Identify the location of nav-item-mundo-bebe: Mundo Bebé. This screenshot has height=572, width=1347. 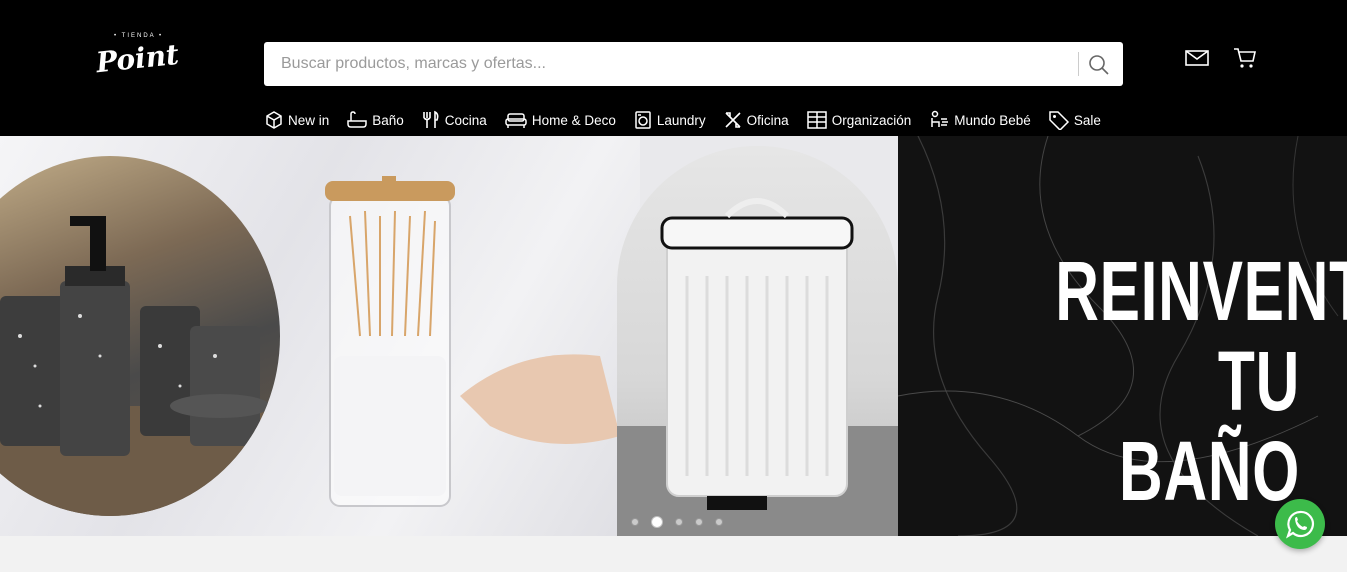
(979, 120).